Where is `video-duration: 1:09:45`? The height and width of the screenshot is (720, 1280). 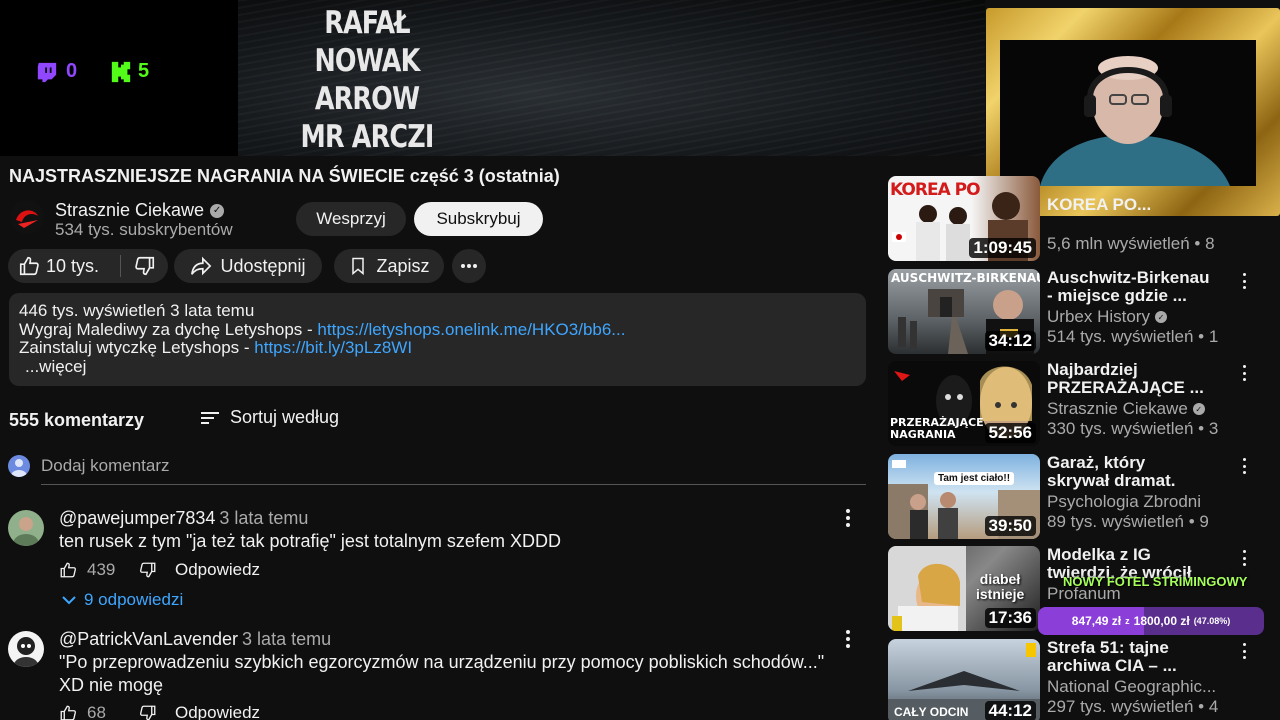
video-duration: 1:09:45 is located at coordinates (1002, 248).